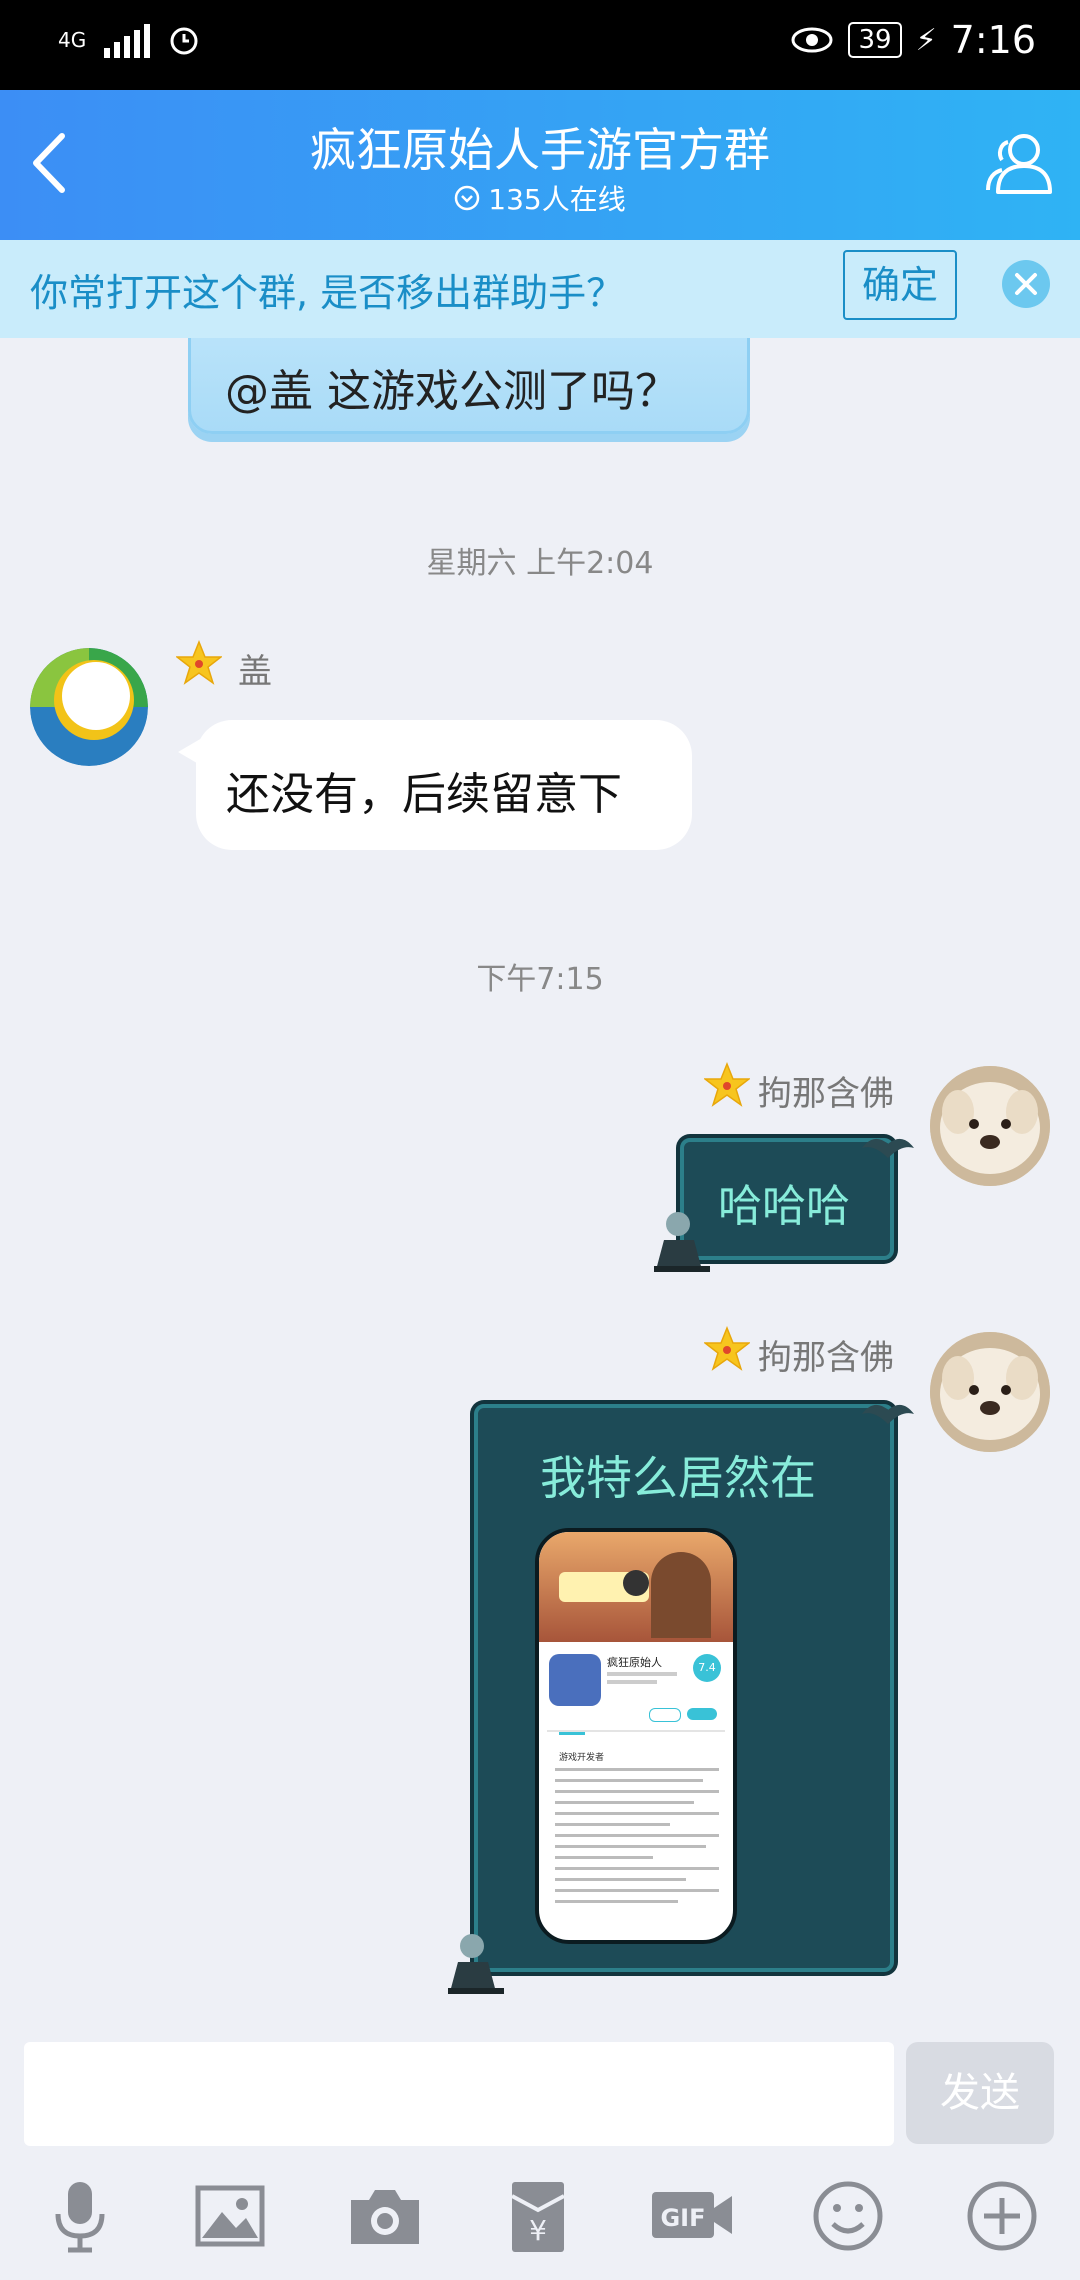 This screenshot has width=1080, height=2280. I want to click on confirm-button: 确定, so click(900, 285).